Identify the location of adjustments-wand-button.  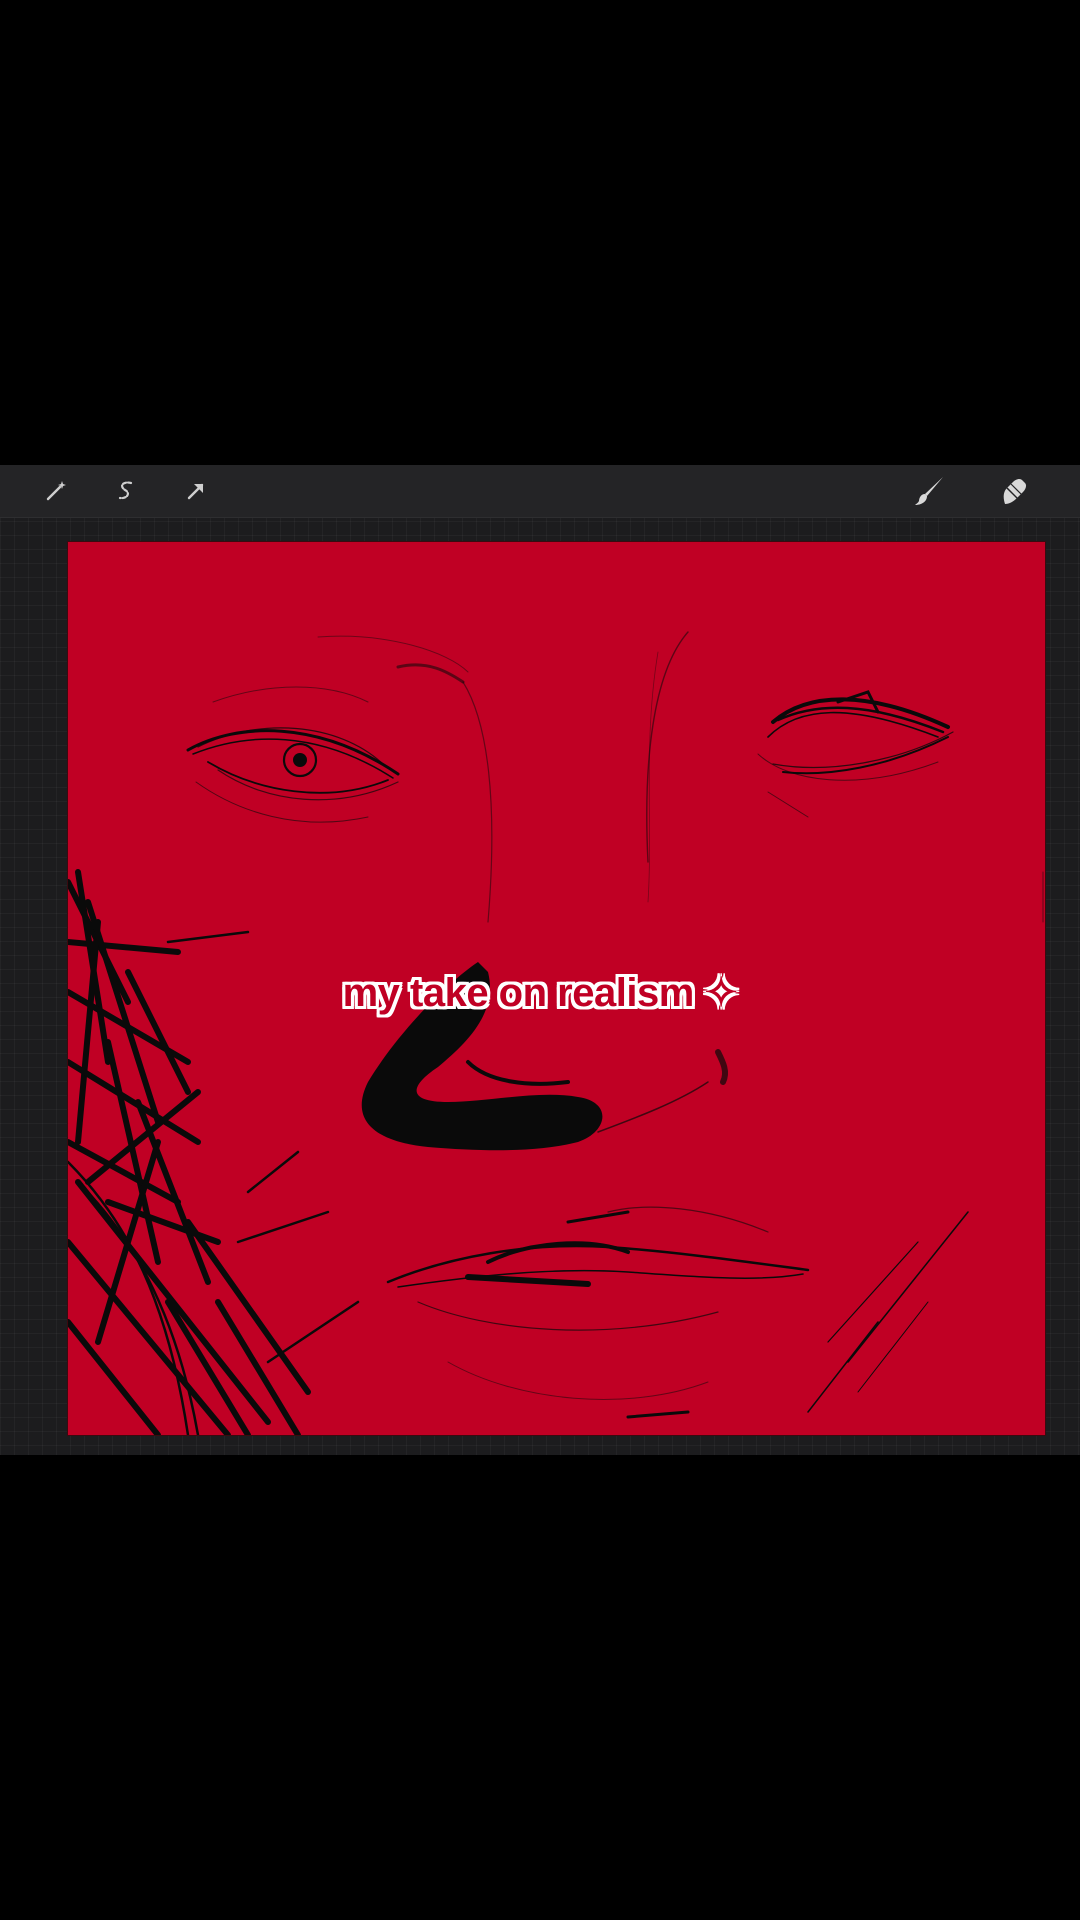
(56, 491).